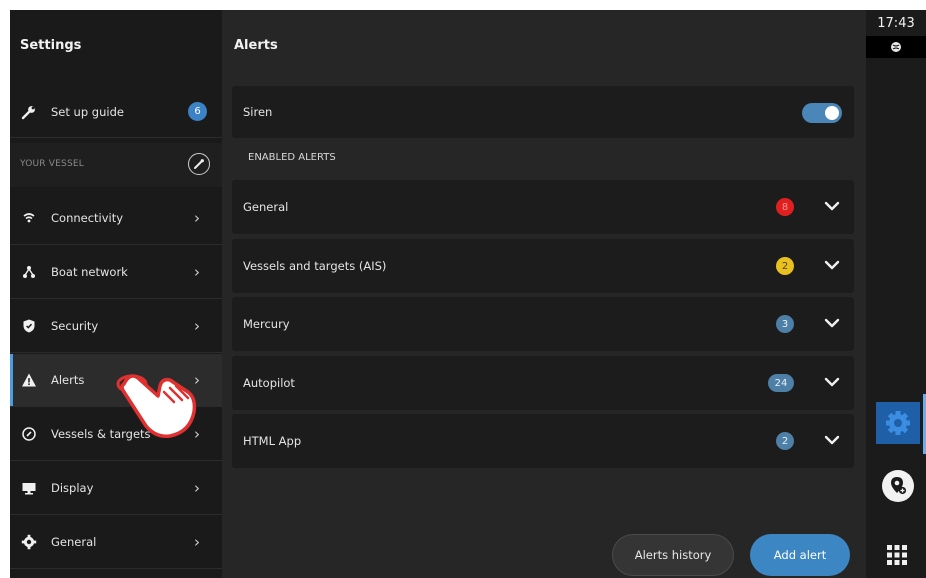  What do you see at coordinates (266, 324) in the screenshot?
I see `alert-label: Mercury` at bounding box center [266, 324].